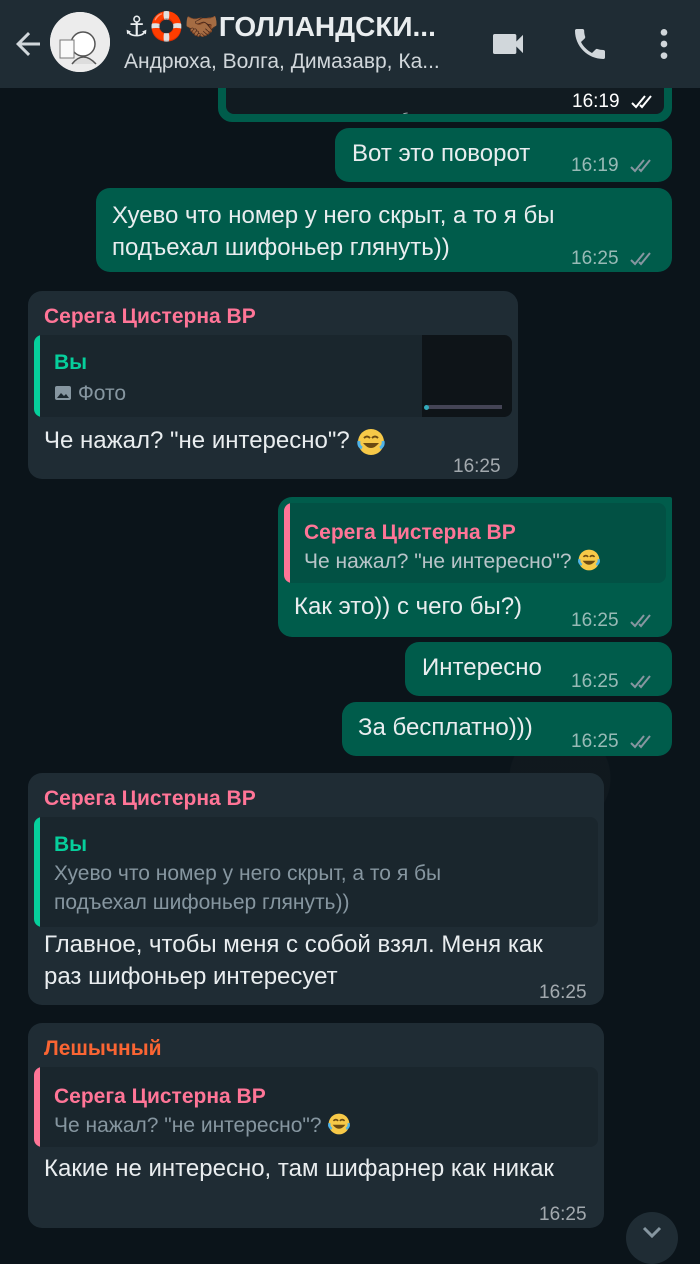 The height and width of the screenshot is (1264, 700). I want to click on voice-call-icon, so click(590, 44).